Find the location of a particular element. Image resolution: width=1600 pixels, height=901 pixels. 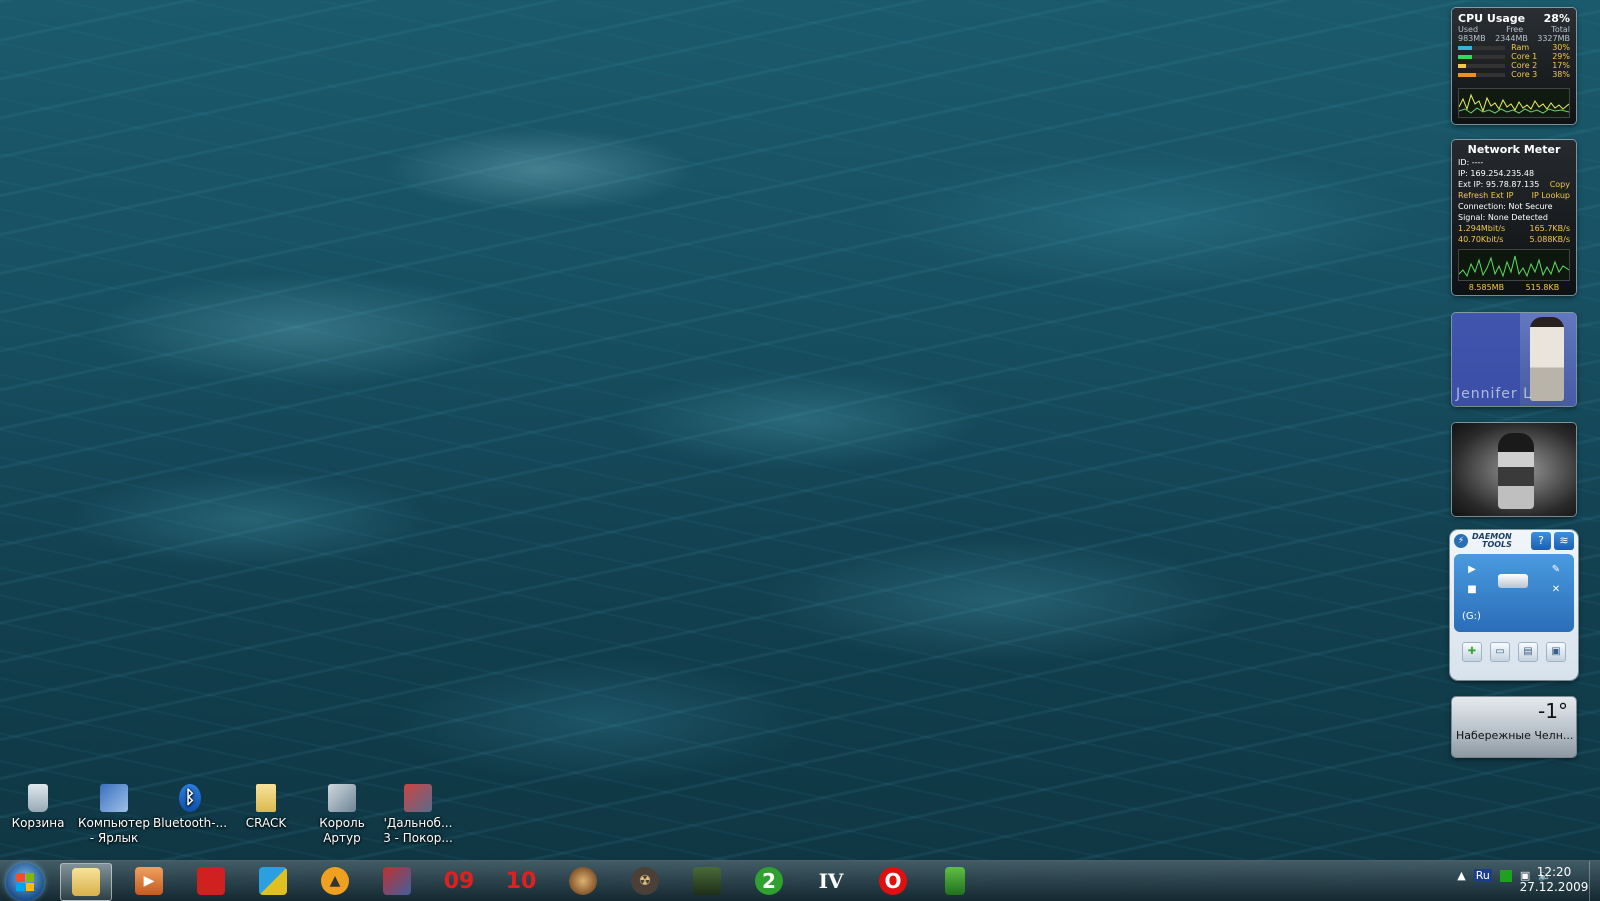

total-up: 8.585MB is located at coordinates (1486, 287).